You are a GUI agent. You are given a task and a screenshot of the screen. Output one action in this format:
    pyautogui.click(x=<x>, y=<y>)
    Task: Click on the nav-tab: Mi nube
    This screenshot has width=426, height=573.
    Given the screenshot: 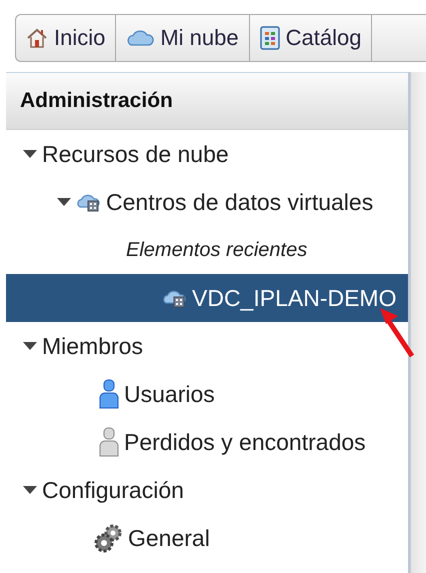 What is the action you would take?
    pyautogui.click(x=183, y=38)
    